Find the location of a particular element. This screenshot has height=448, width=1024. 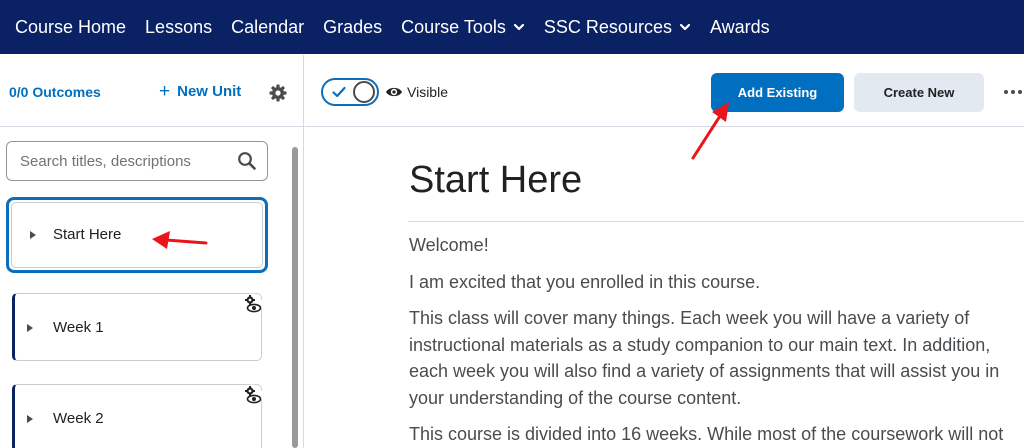

unit-item-start-here: Start Here is located at coordinates (137, 235).